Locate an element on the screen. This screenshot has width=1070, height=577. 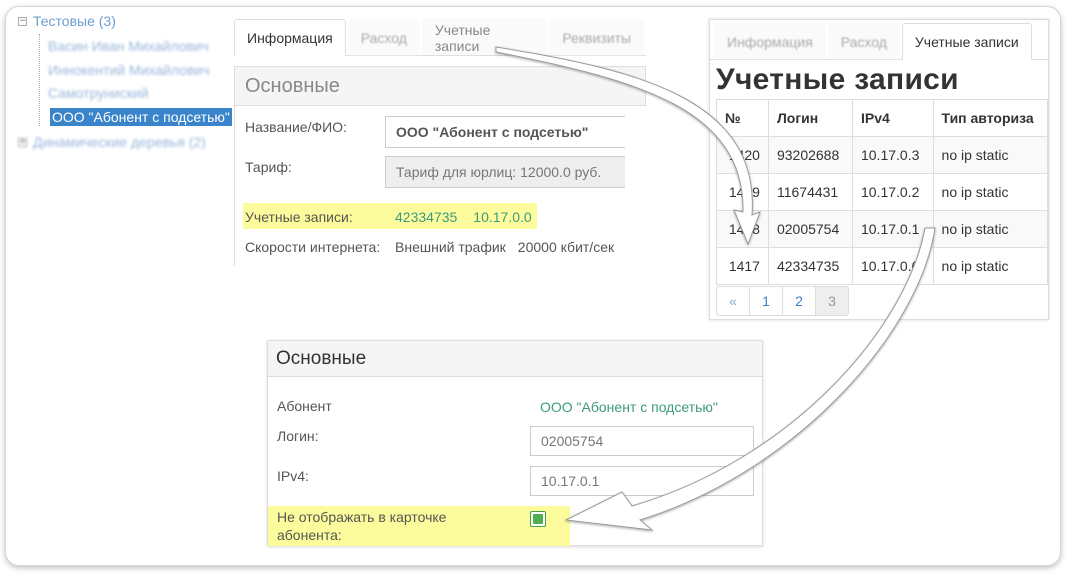
tree-item: Васин Иван Михайлович is located at coordinates (143, 46).